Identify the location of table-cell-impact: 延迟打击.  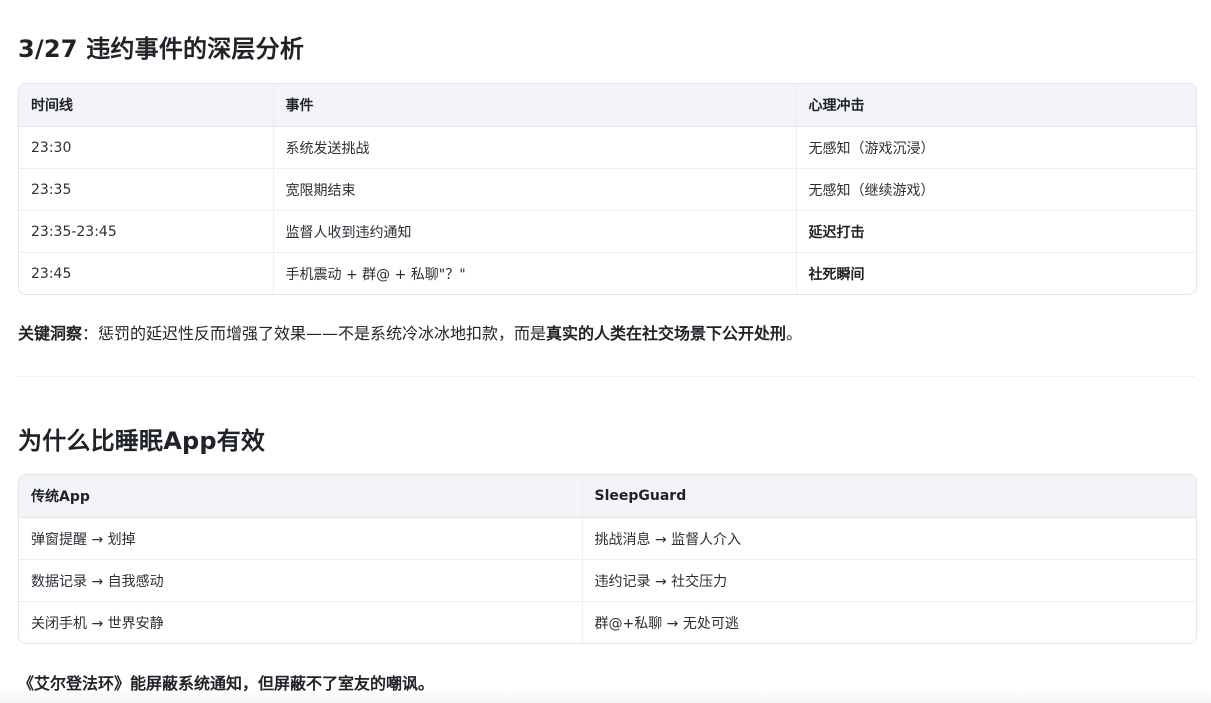
(995, 231).